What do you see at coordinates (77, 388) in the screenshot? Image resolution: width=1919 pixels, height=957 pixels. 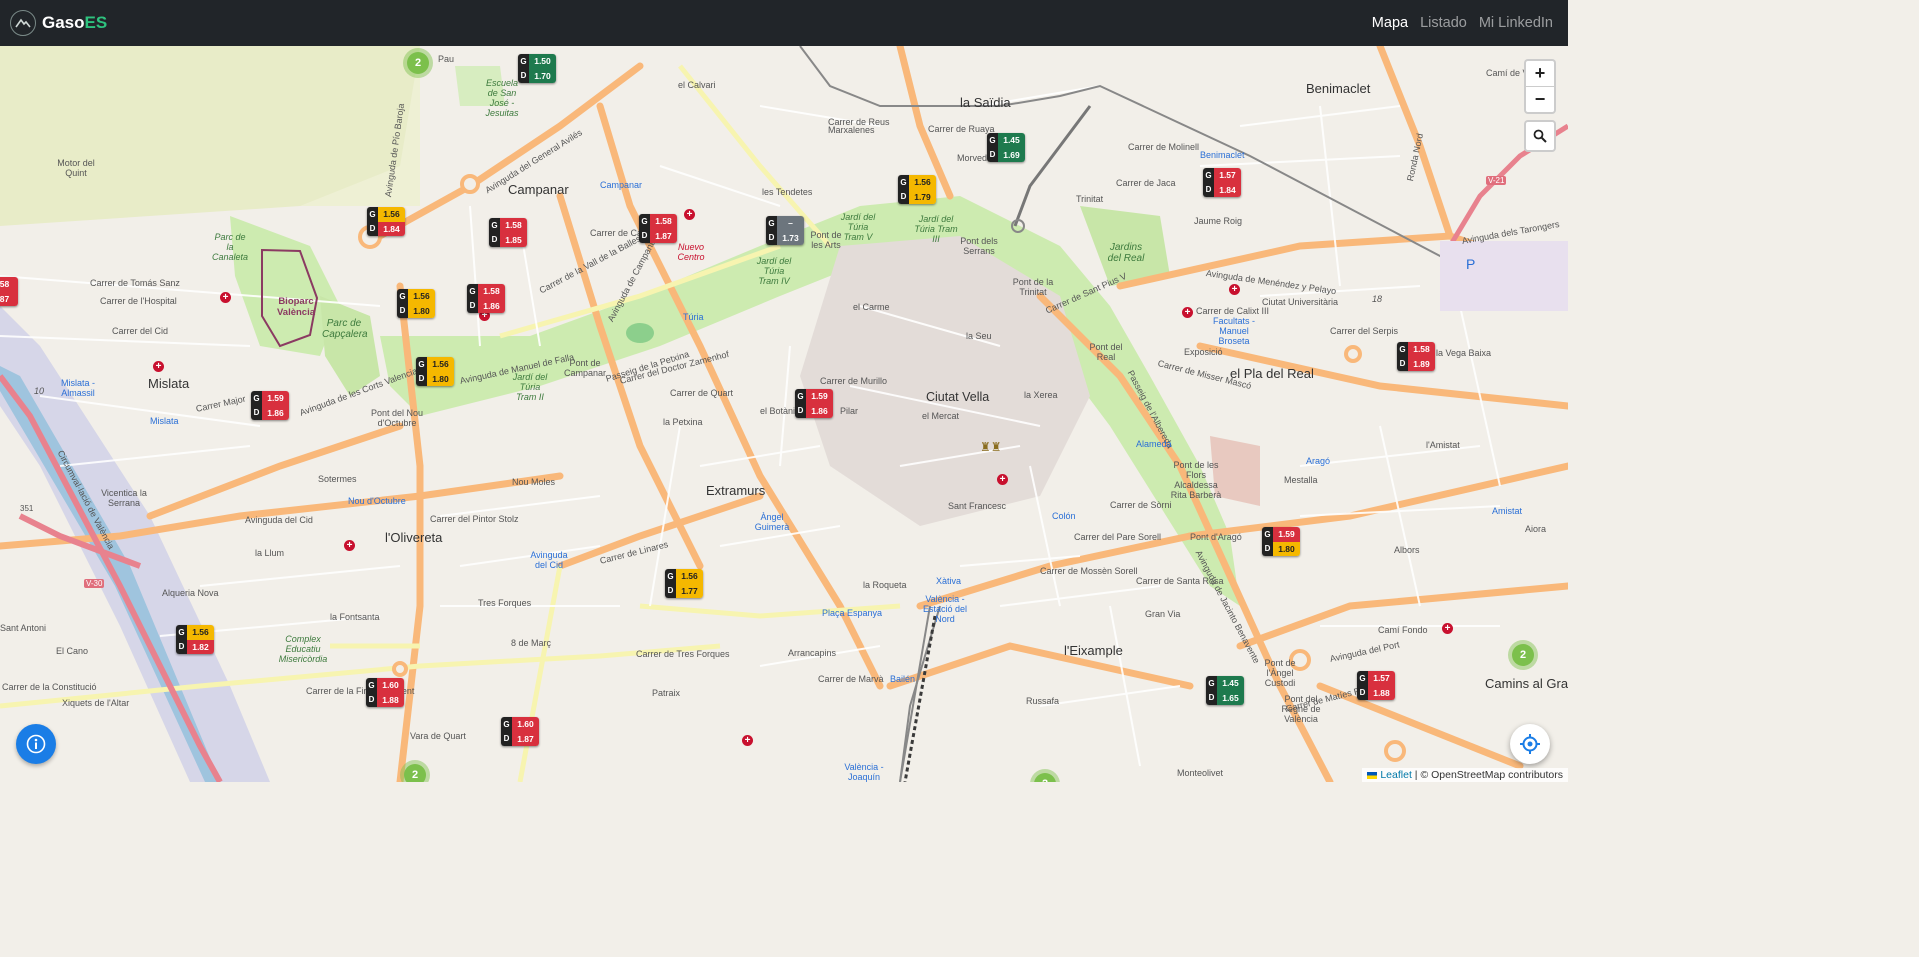 I see `metro-label: Mislata - Almassil` at bounding box center [77, 388].